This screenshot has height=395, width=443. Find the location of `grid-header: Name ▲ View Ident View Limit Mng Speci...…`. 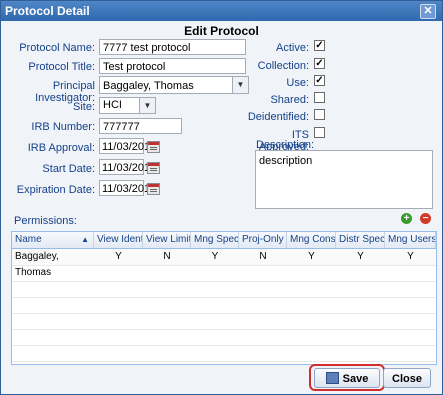

grid-header: Name ▲ View Ident View Limit Mng Speci...… is located at coordinates (224, 240).